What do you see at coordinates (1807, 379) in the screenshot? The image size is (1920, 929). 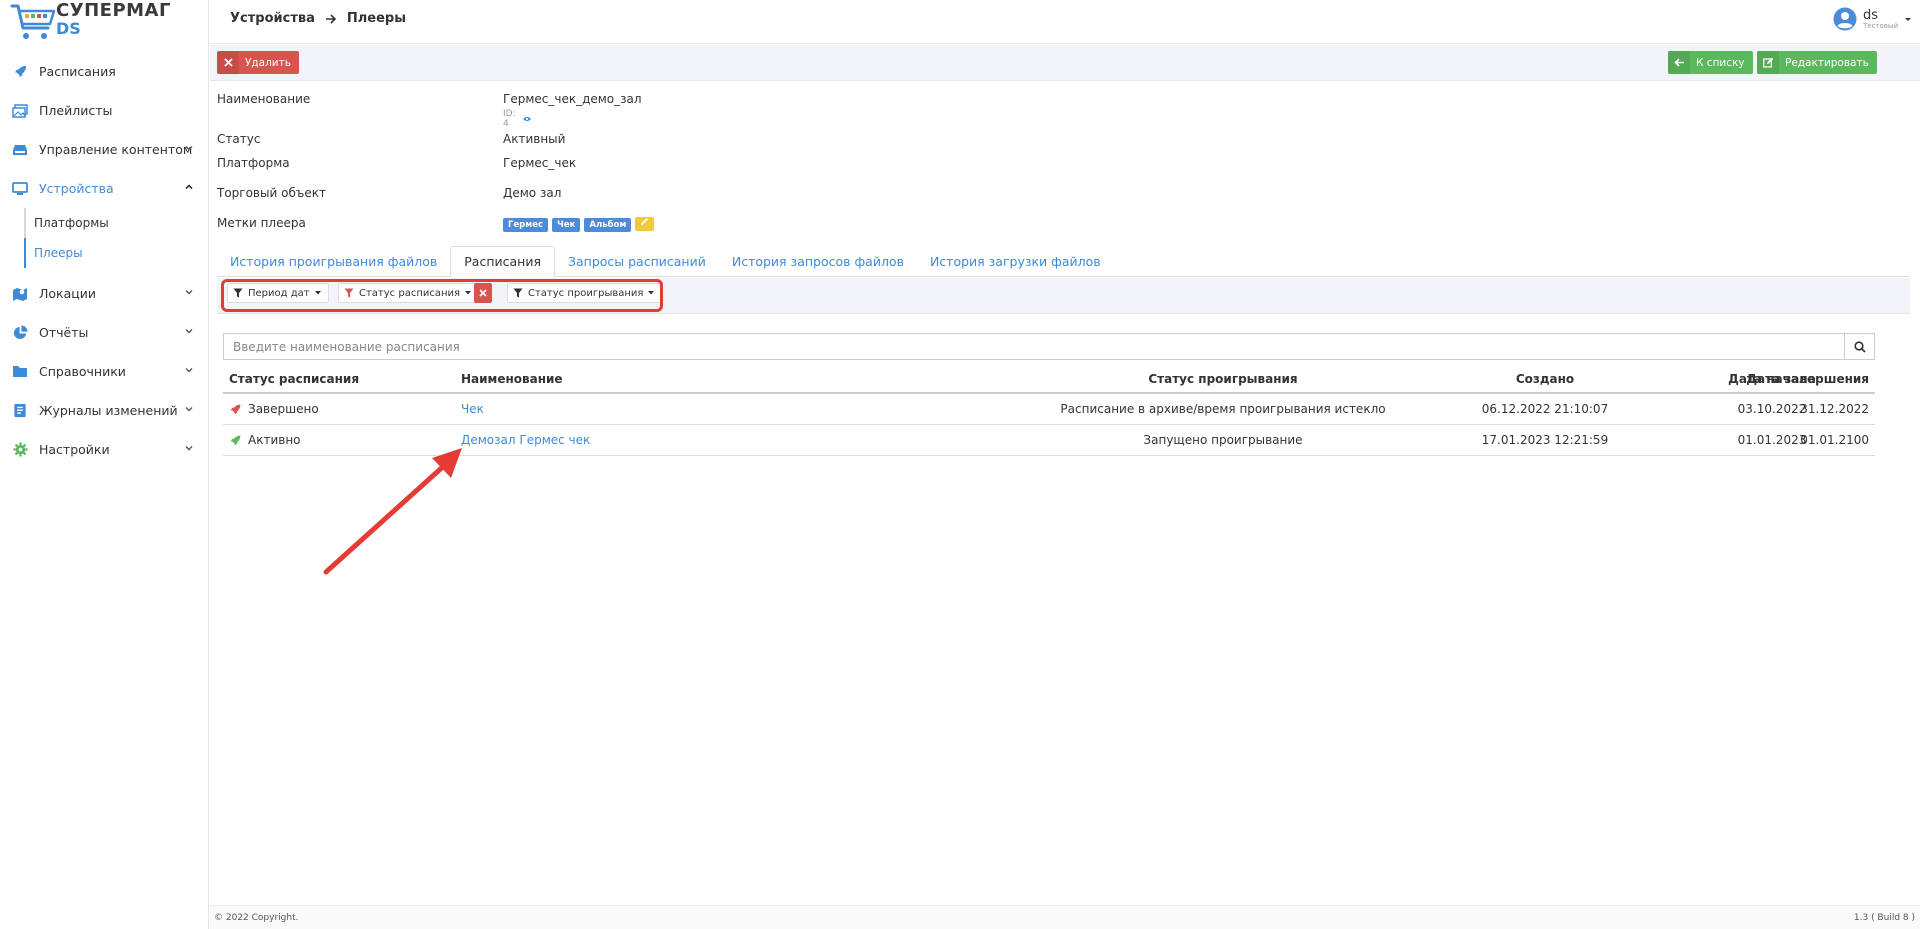 I see `column-header: Дата завершения` at bounding box center [1807, 379].